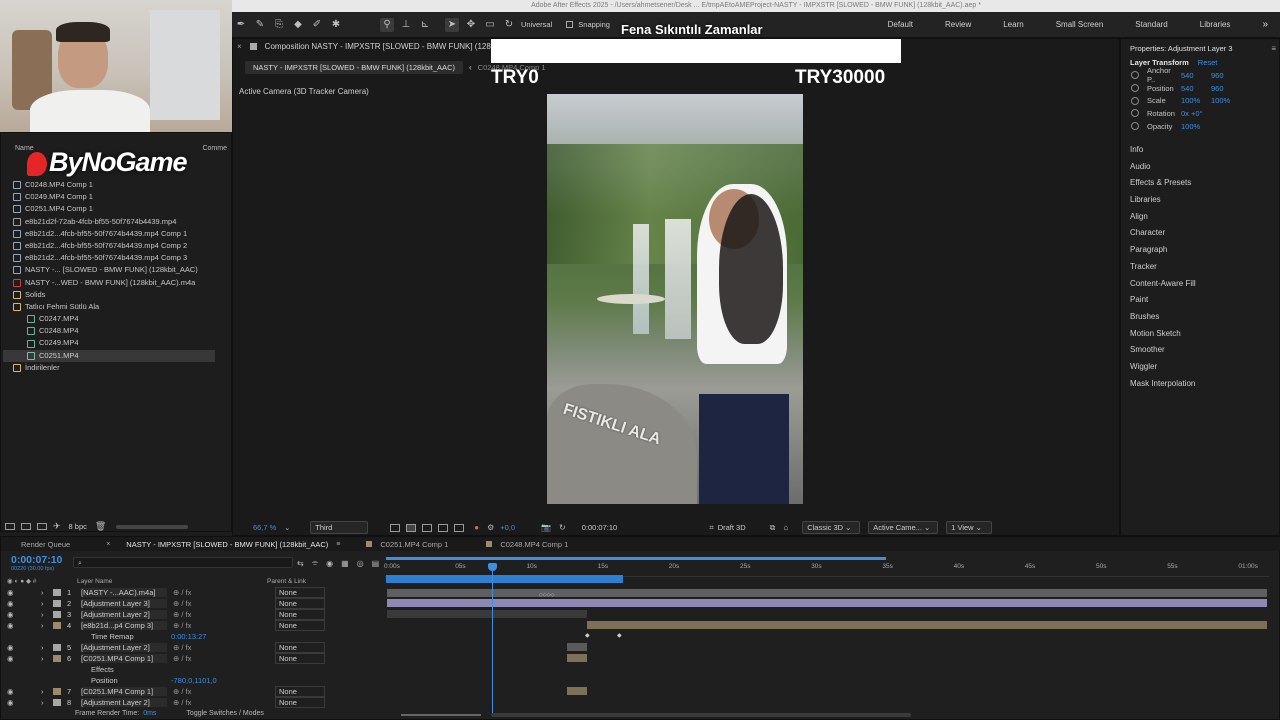  Describe the element at coordinates (395, 527) in the screenshot. I see `region-of-interest-icon` at that location.